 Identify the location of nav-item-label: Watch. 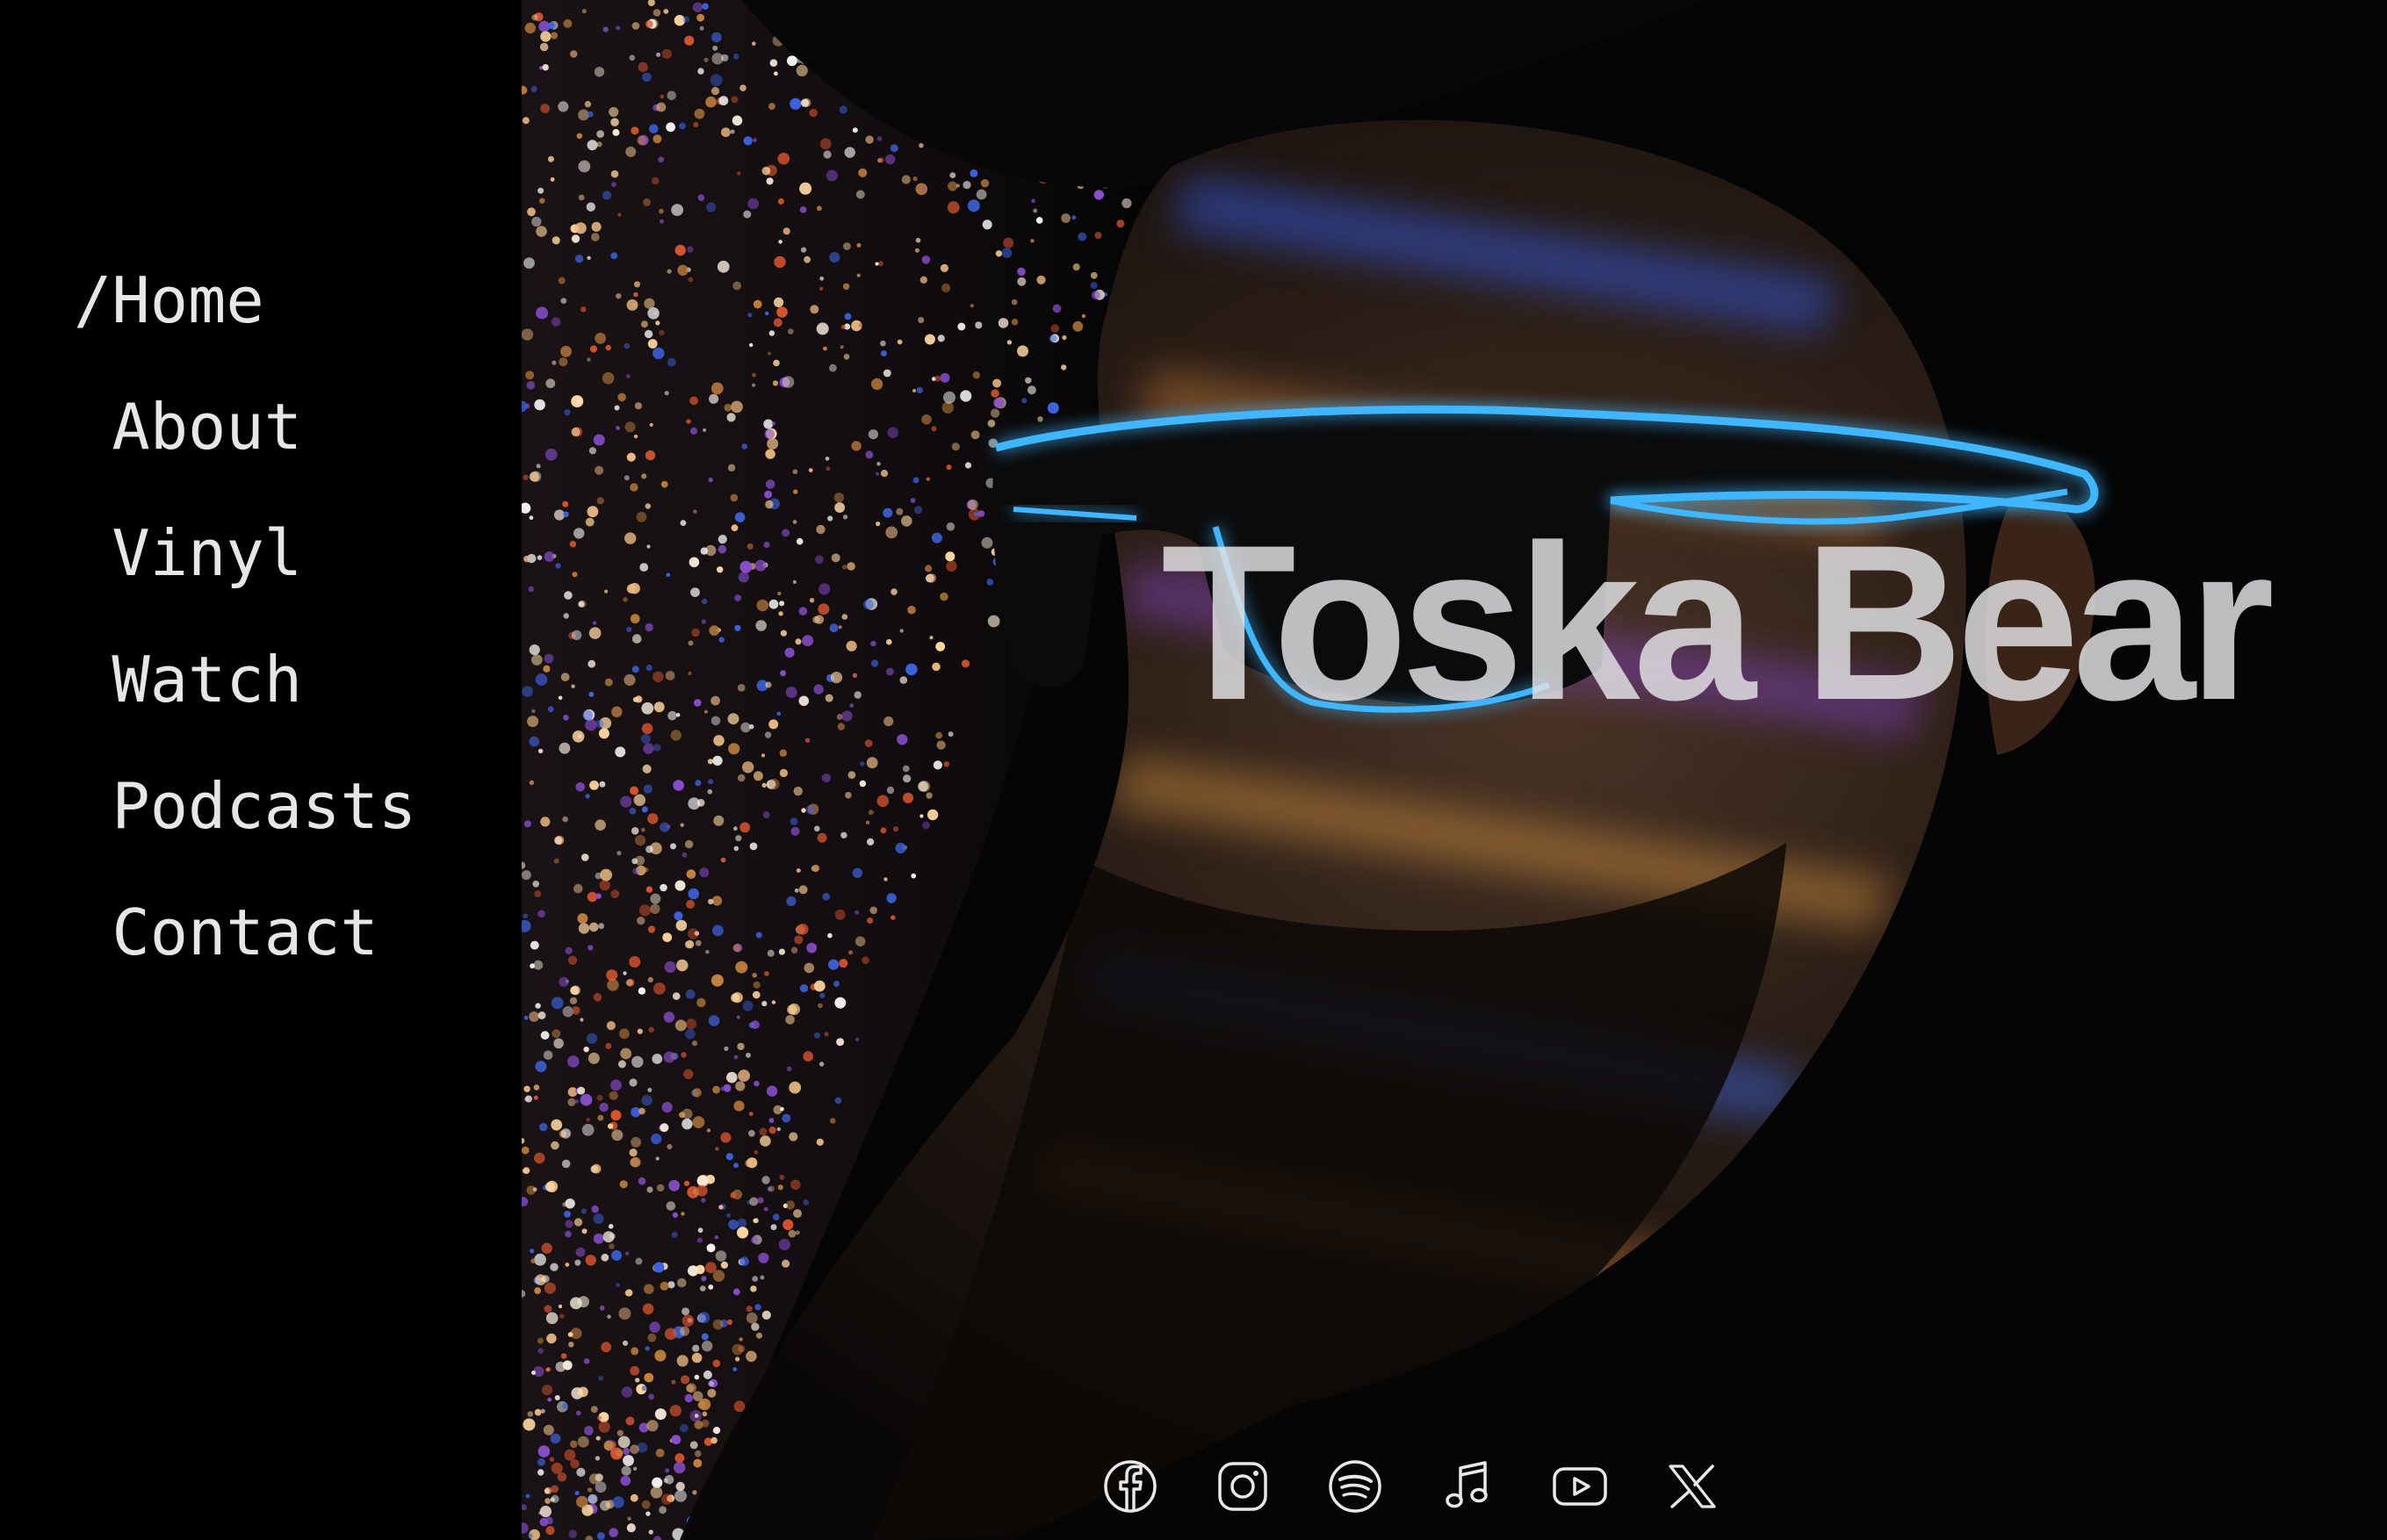
(207, 679).